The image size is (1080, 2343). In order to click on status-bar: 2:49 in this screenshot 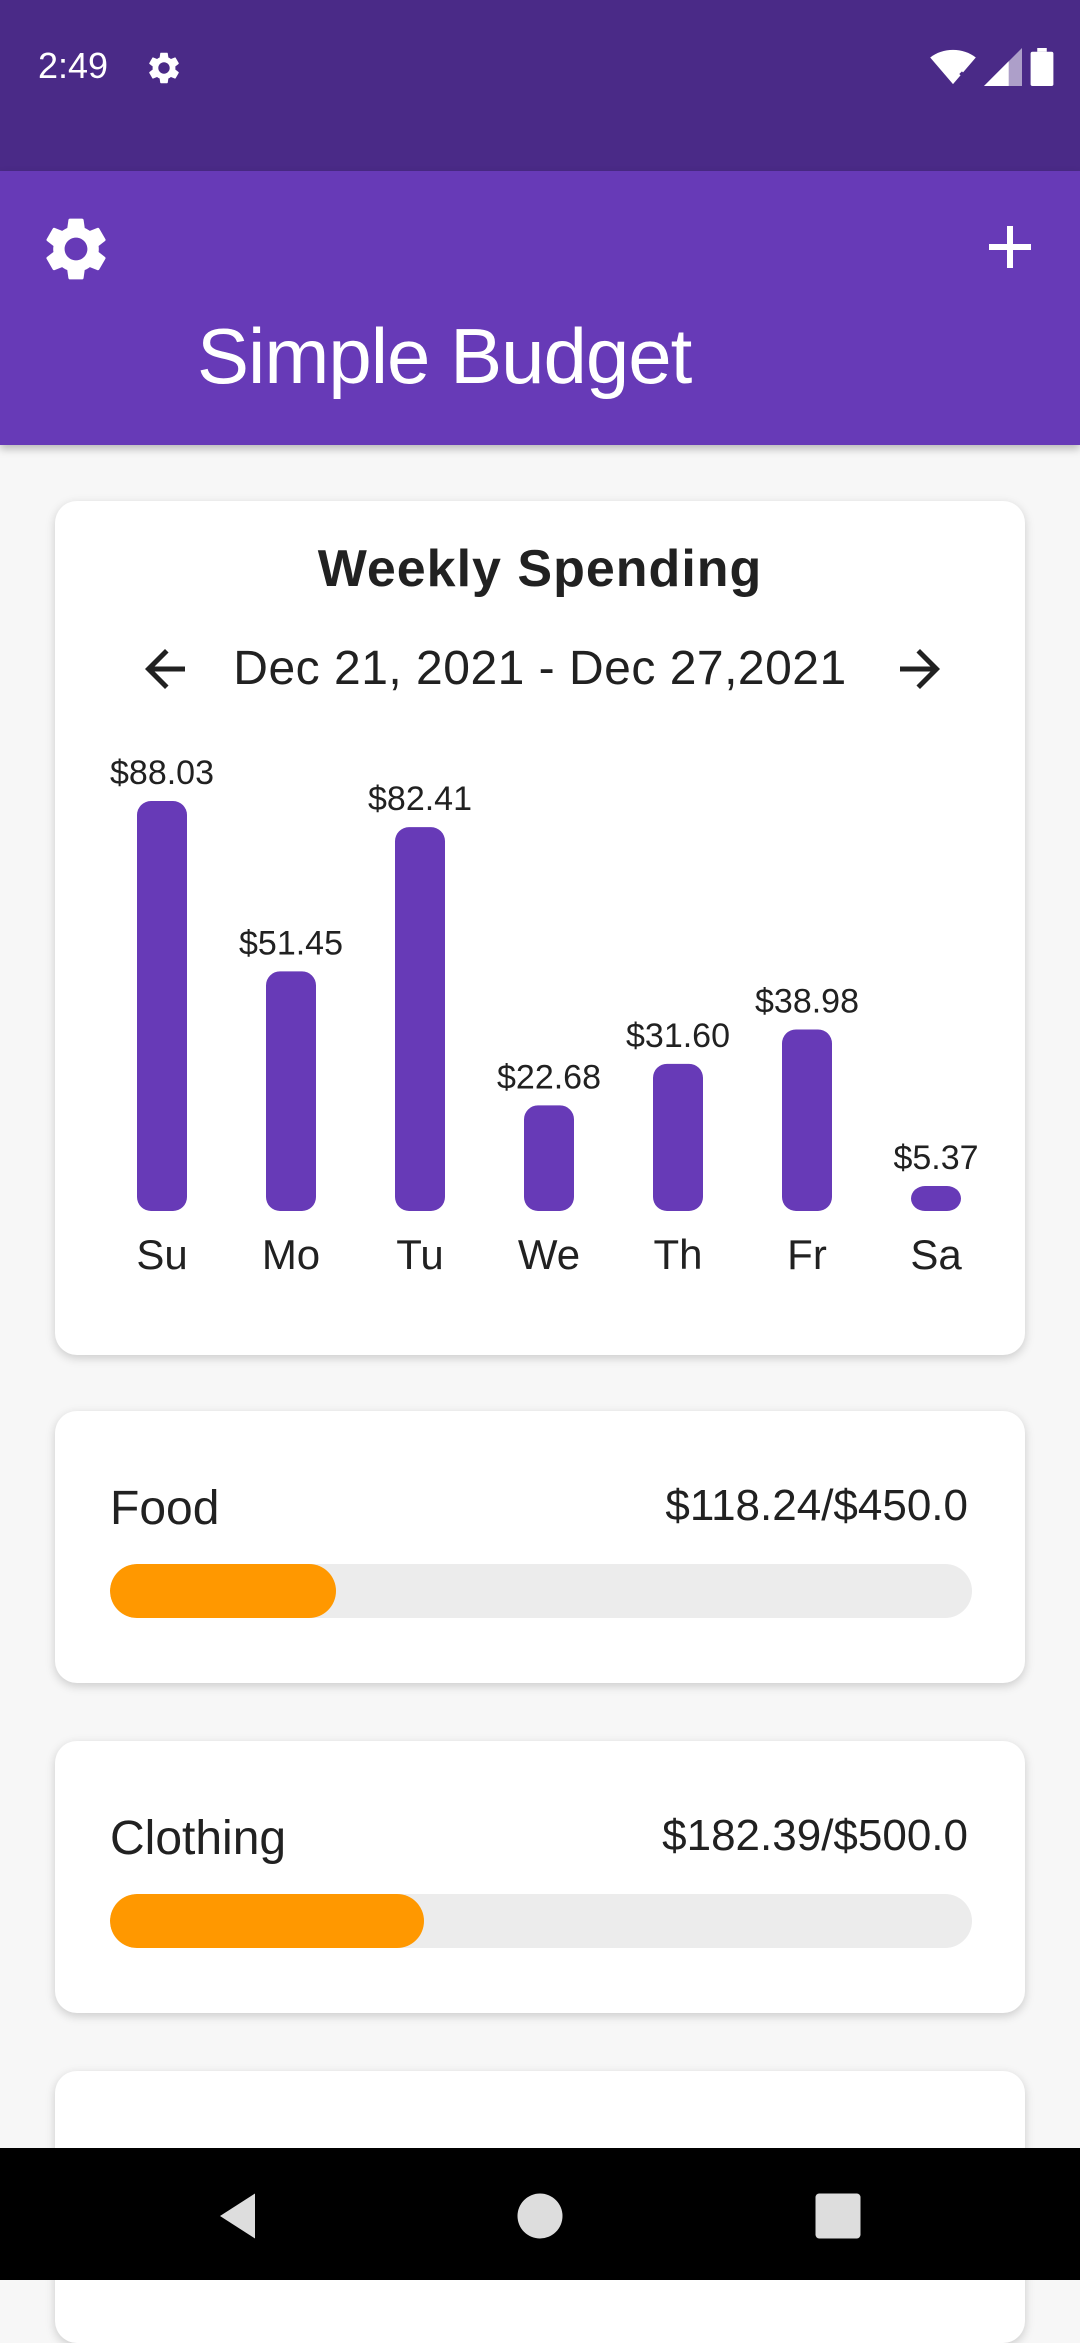, I will do `click(540, 85)`.